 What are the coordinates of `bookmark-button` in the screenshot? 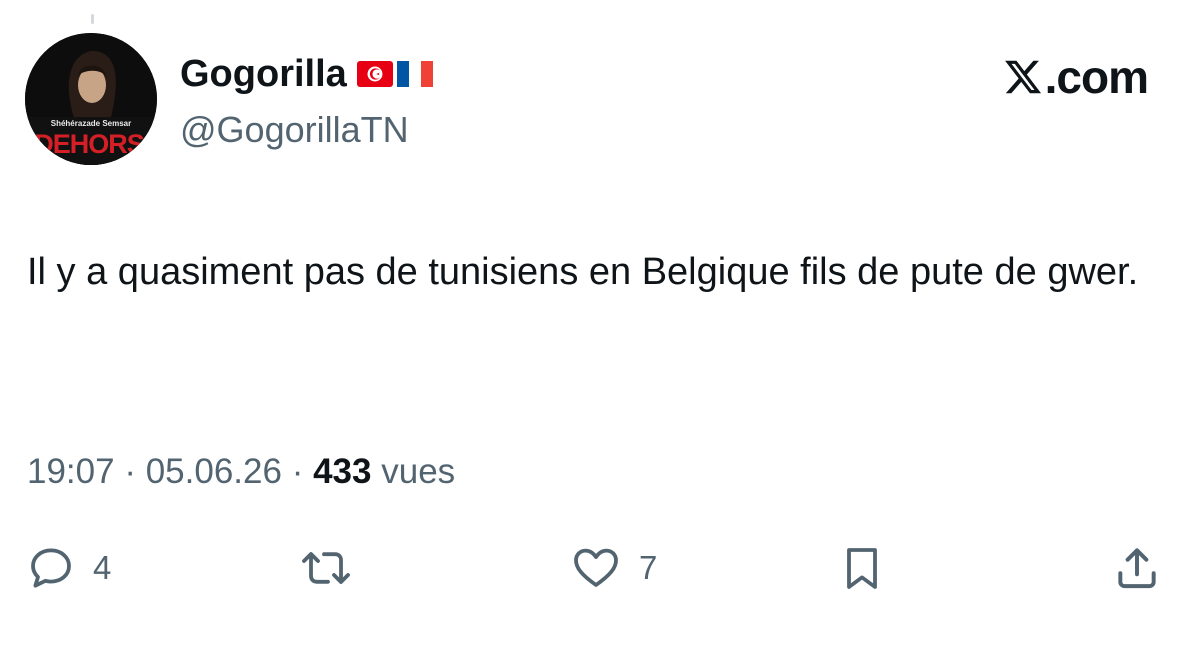 It's located at (862, 568).